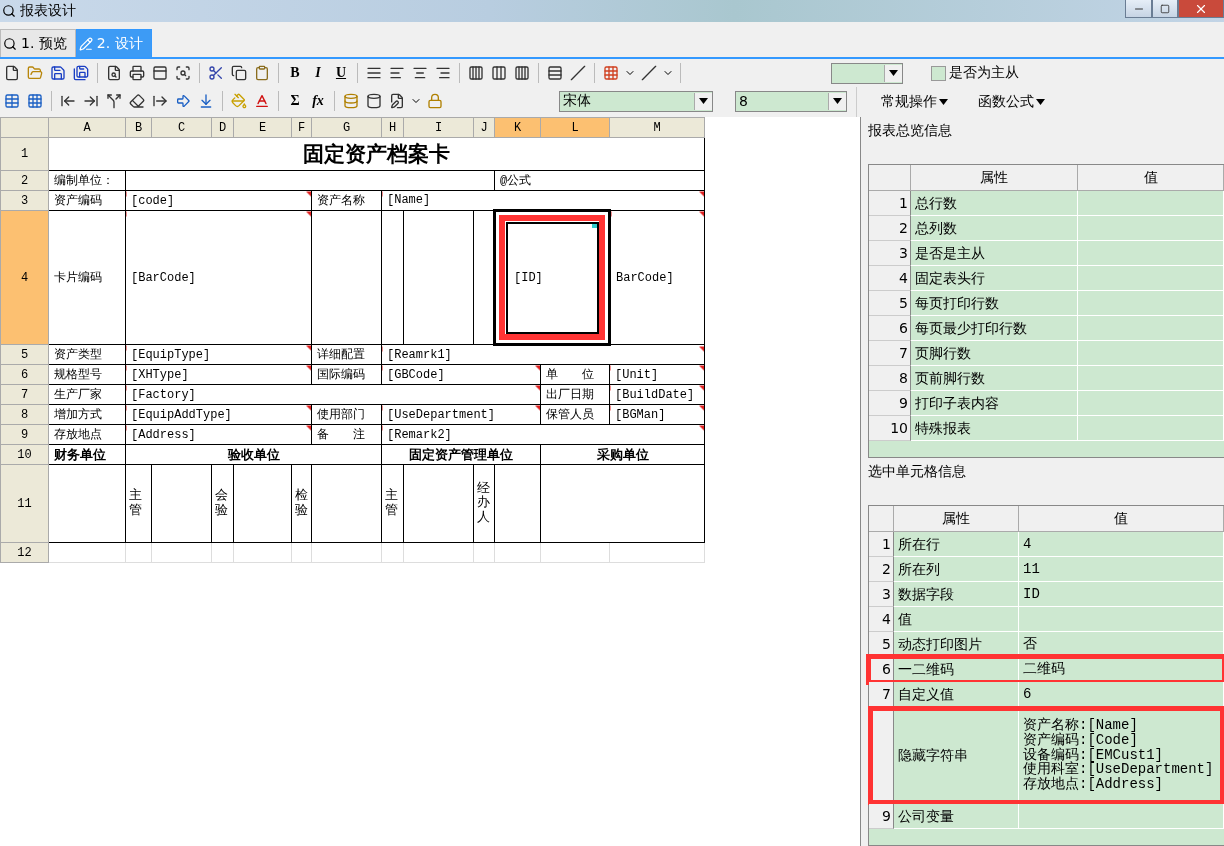 The width and height of the screenshot is (1224, 846). What do you see at coordinates (253, 454) in the screenshot?
I see `table-cell: 验收单位` at bounding box center [253, 454].